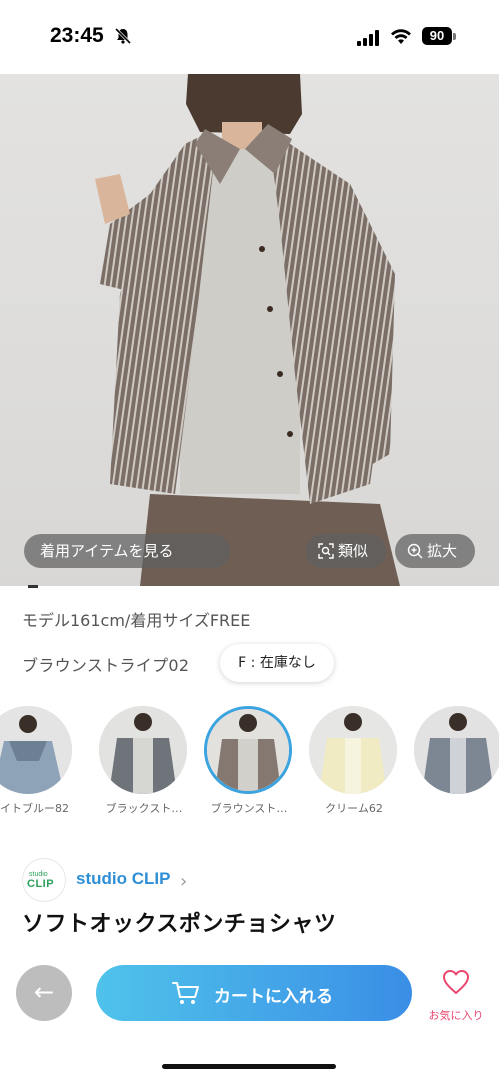  I want to click on swatch-label: クリーム62, so click(354, 808).